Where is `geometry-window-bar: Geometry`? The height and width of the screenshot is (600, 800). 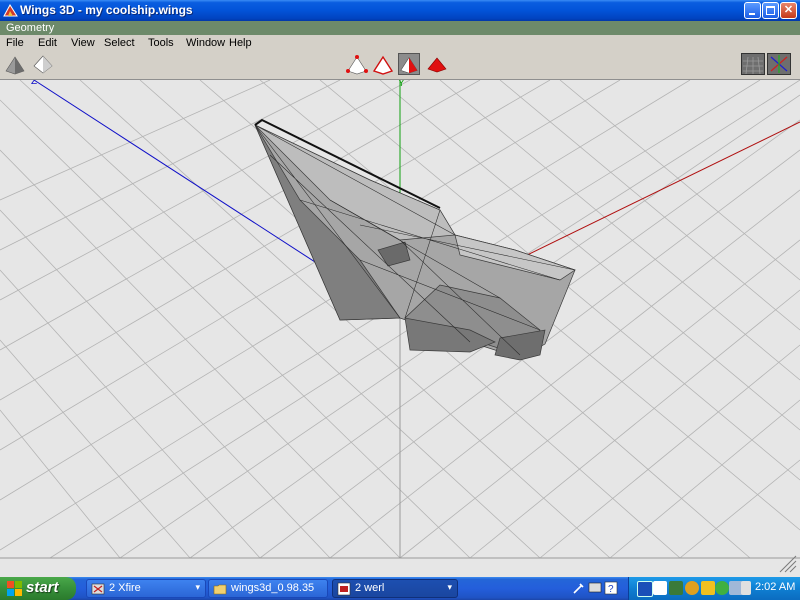
geometry-window-bar: Geometry is located at coordinates (400, 28).